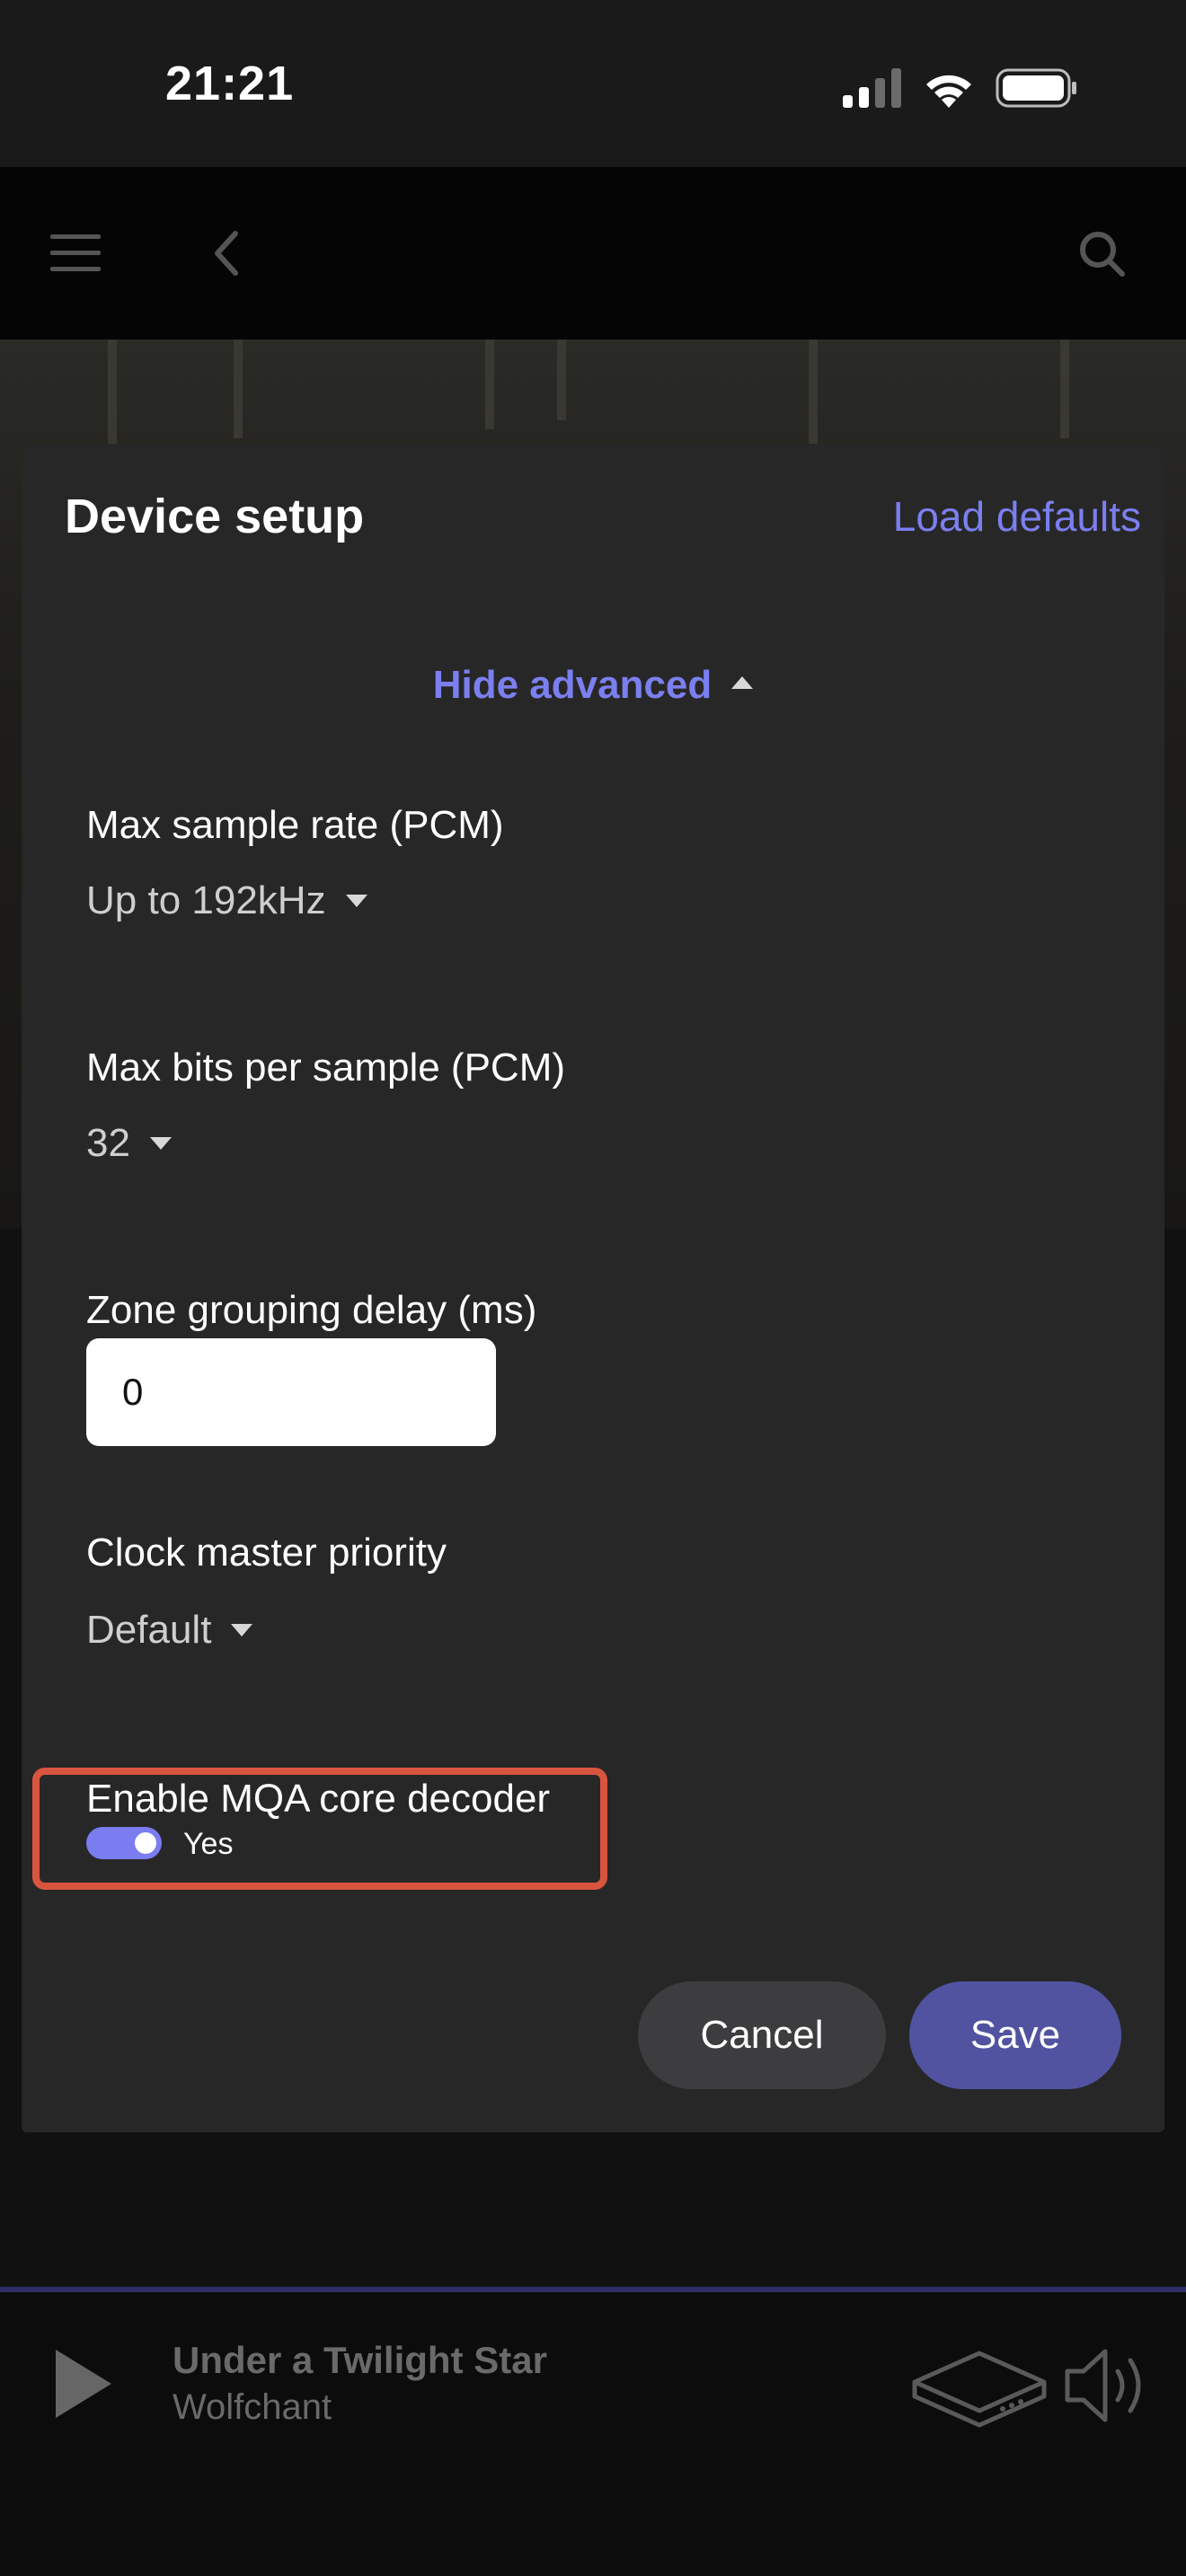 The width and height of the screenshot is (1186, 2576). Describe the element at coordinates (326, 1067) in the screenshot. I see `max-bits-label: Max bits per sample (PCM)` at that location.